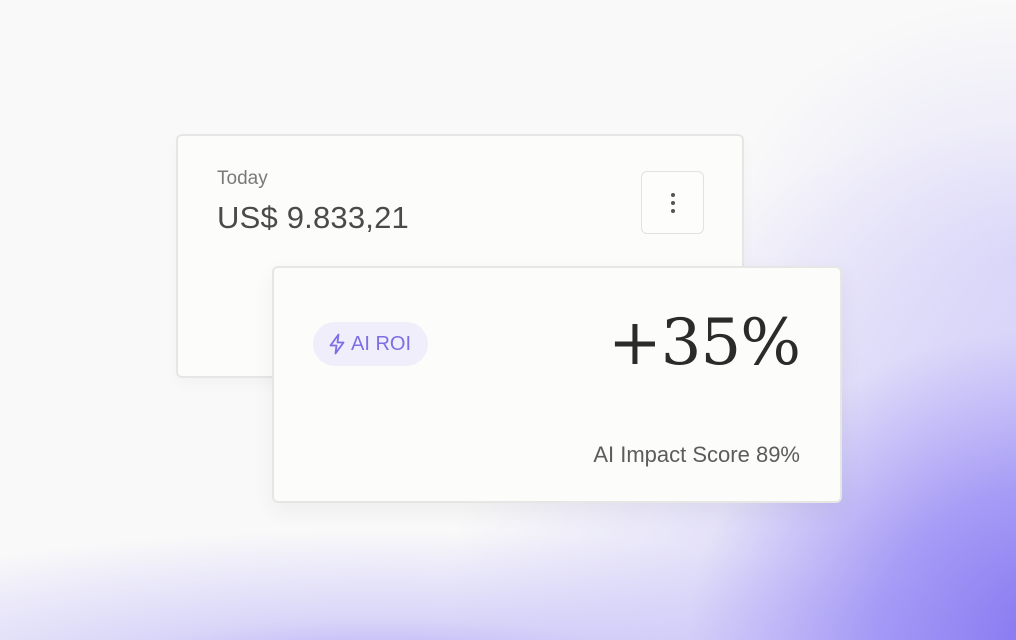  What do you see at coordinates (313, 217) in the screenshot?
I see `today-amount: US$ 9.833,21` at bounding box center [313, 217].